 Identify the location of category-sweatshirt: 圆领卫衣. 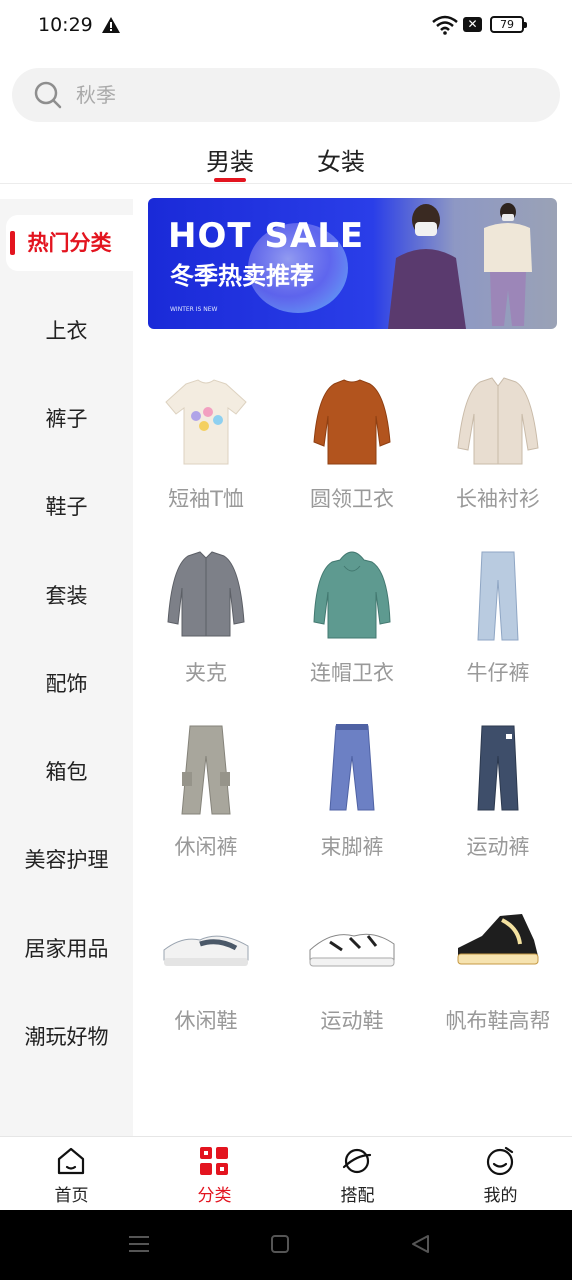
(352, 459).